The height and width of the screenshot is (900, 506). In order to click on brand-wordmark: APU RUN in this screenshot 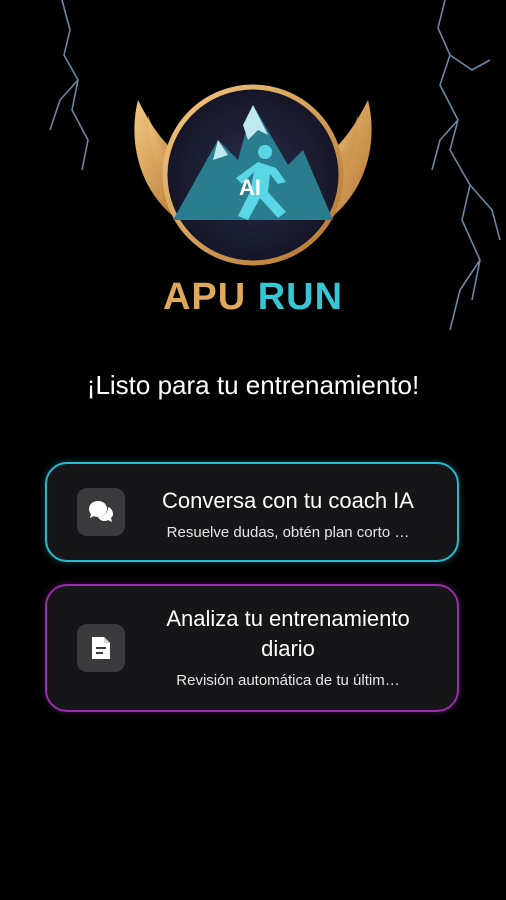, I will do `click(253, 297)`.